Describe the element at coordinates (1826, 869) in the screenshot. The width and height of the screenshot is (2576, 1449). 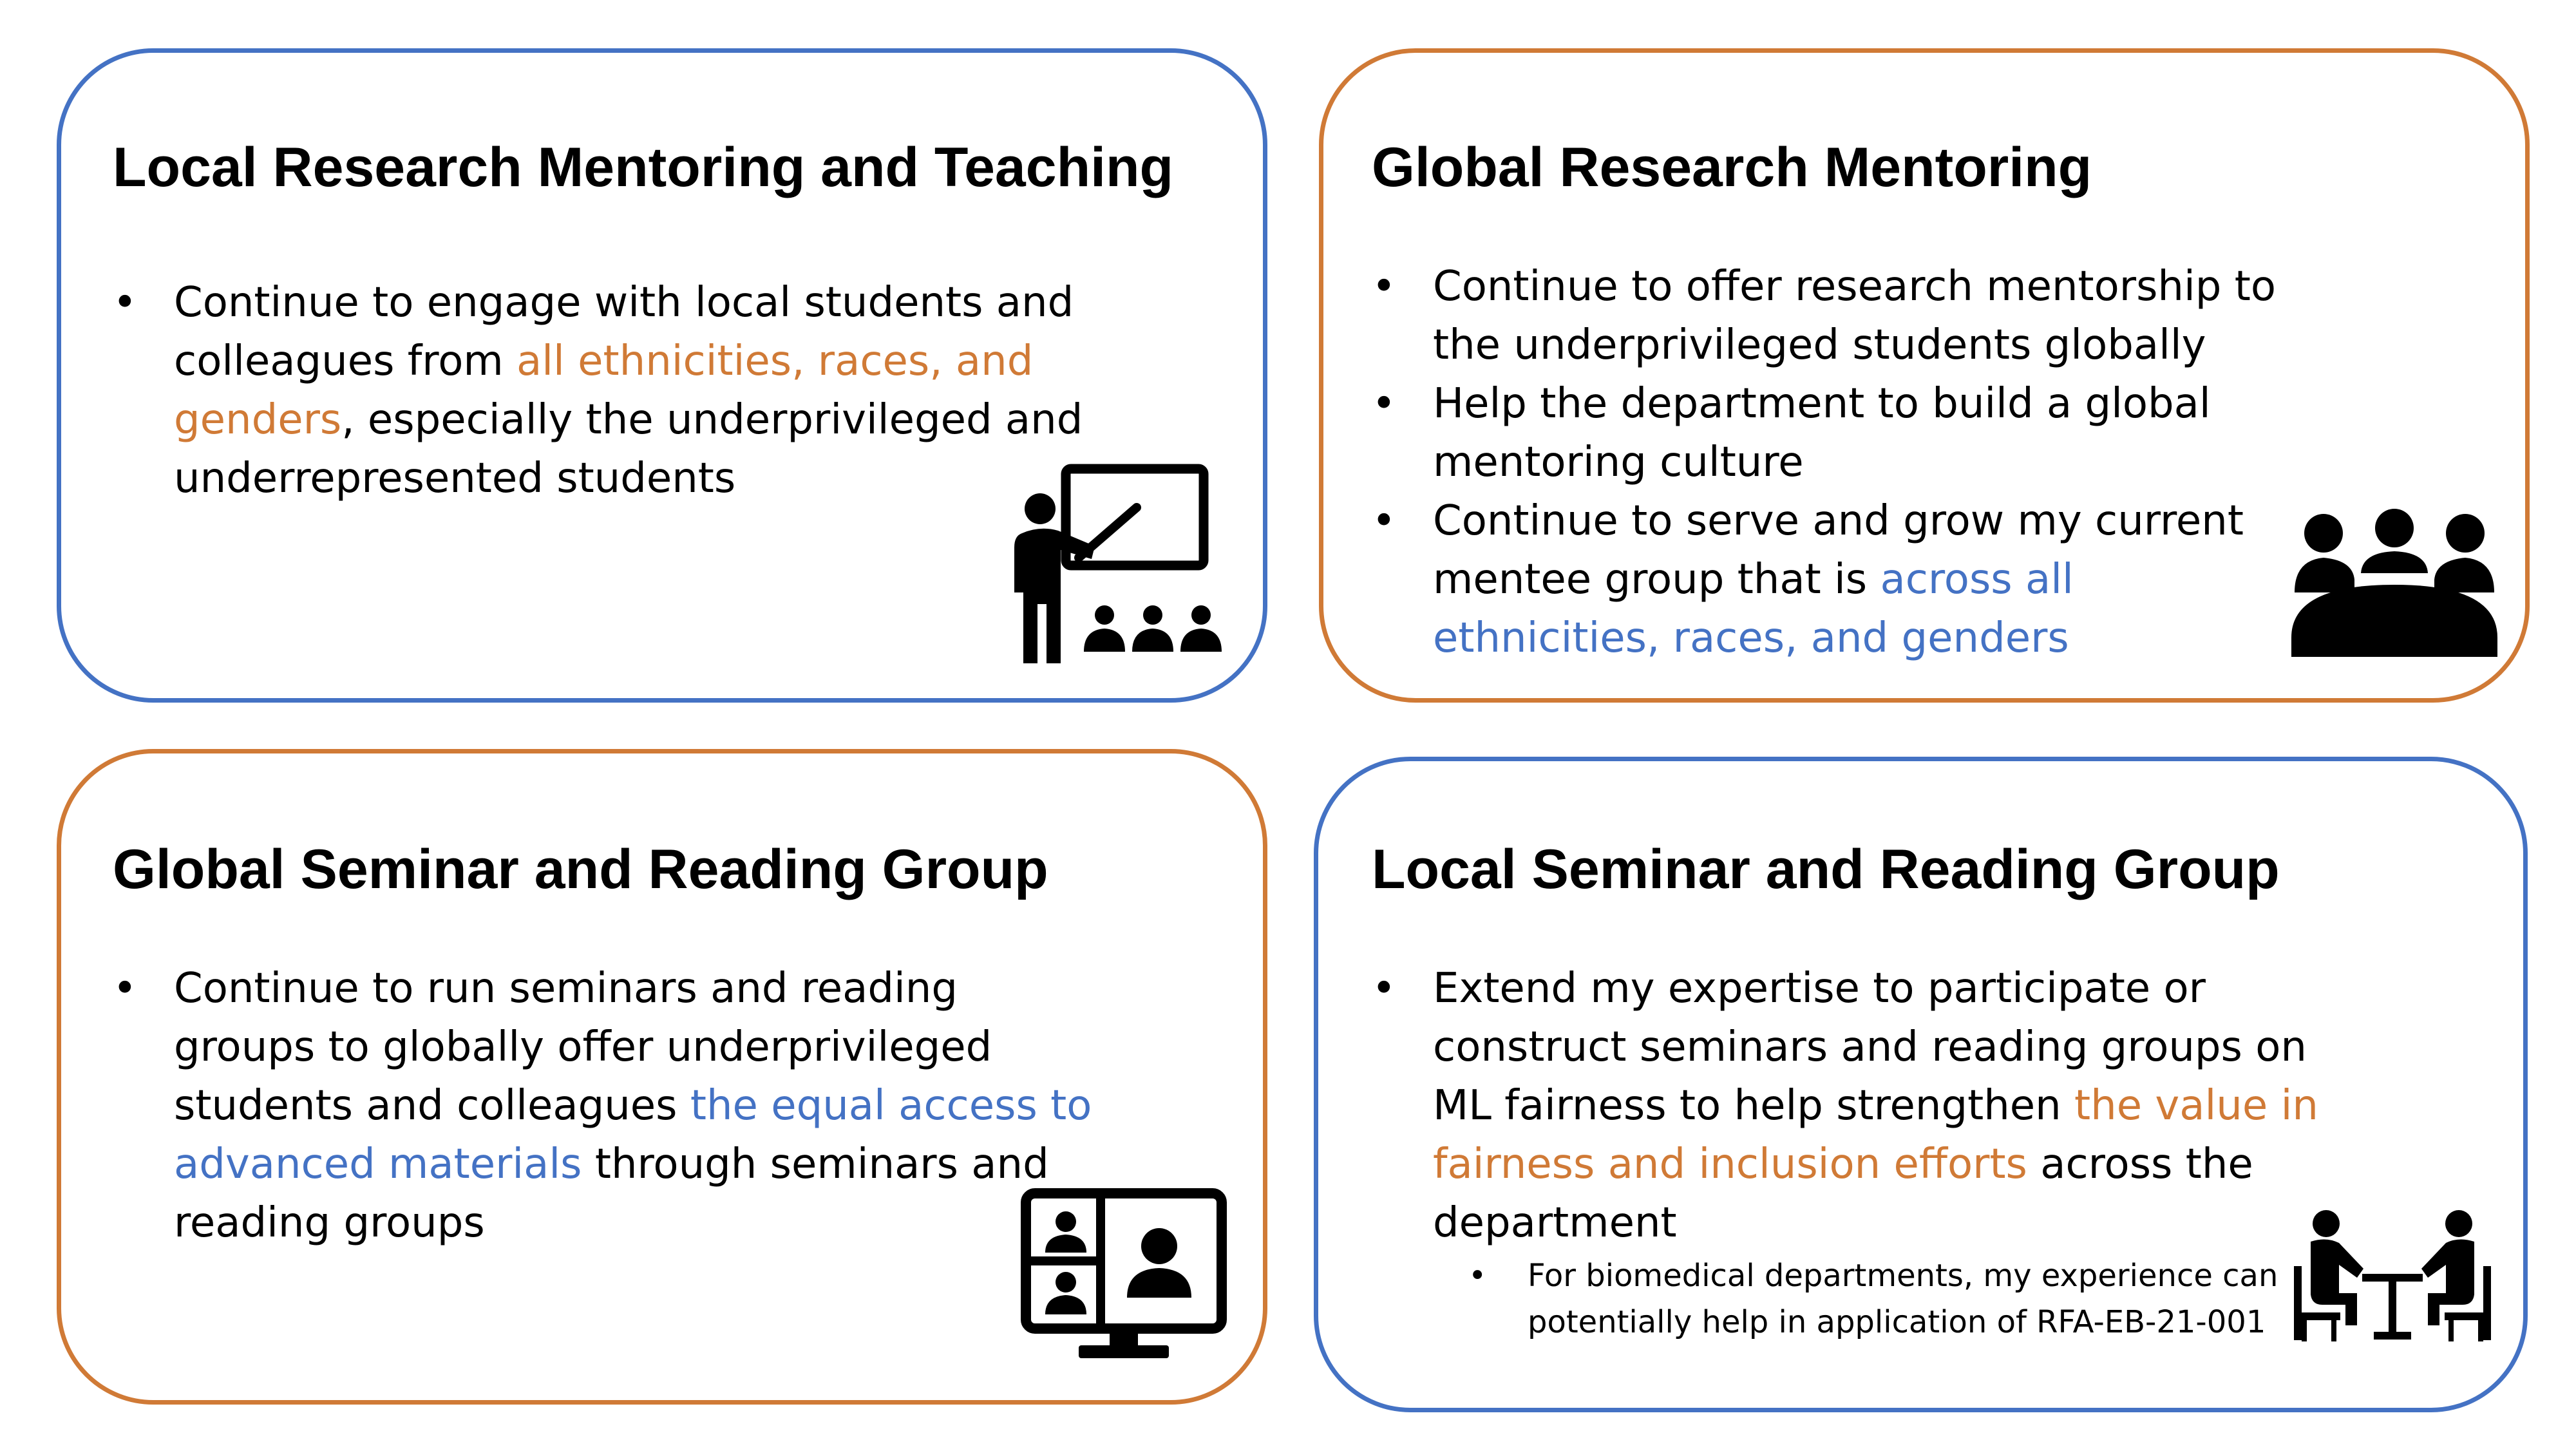
I see `card-title: Local Seminar and Reading Group` at that location.